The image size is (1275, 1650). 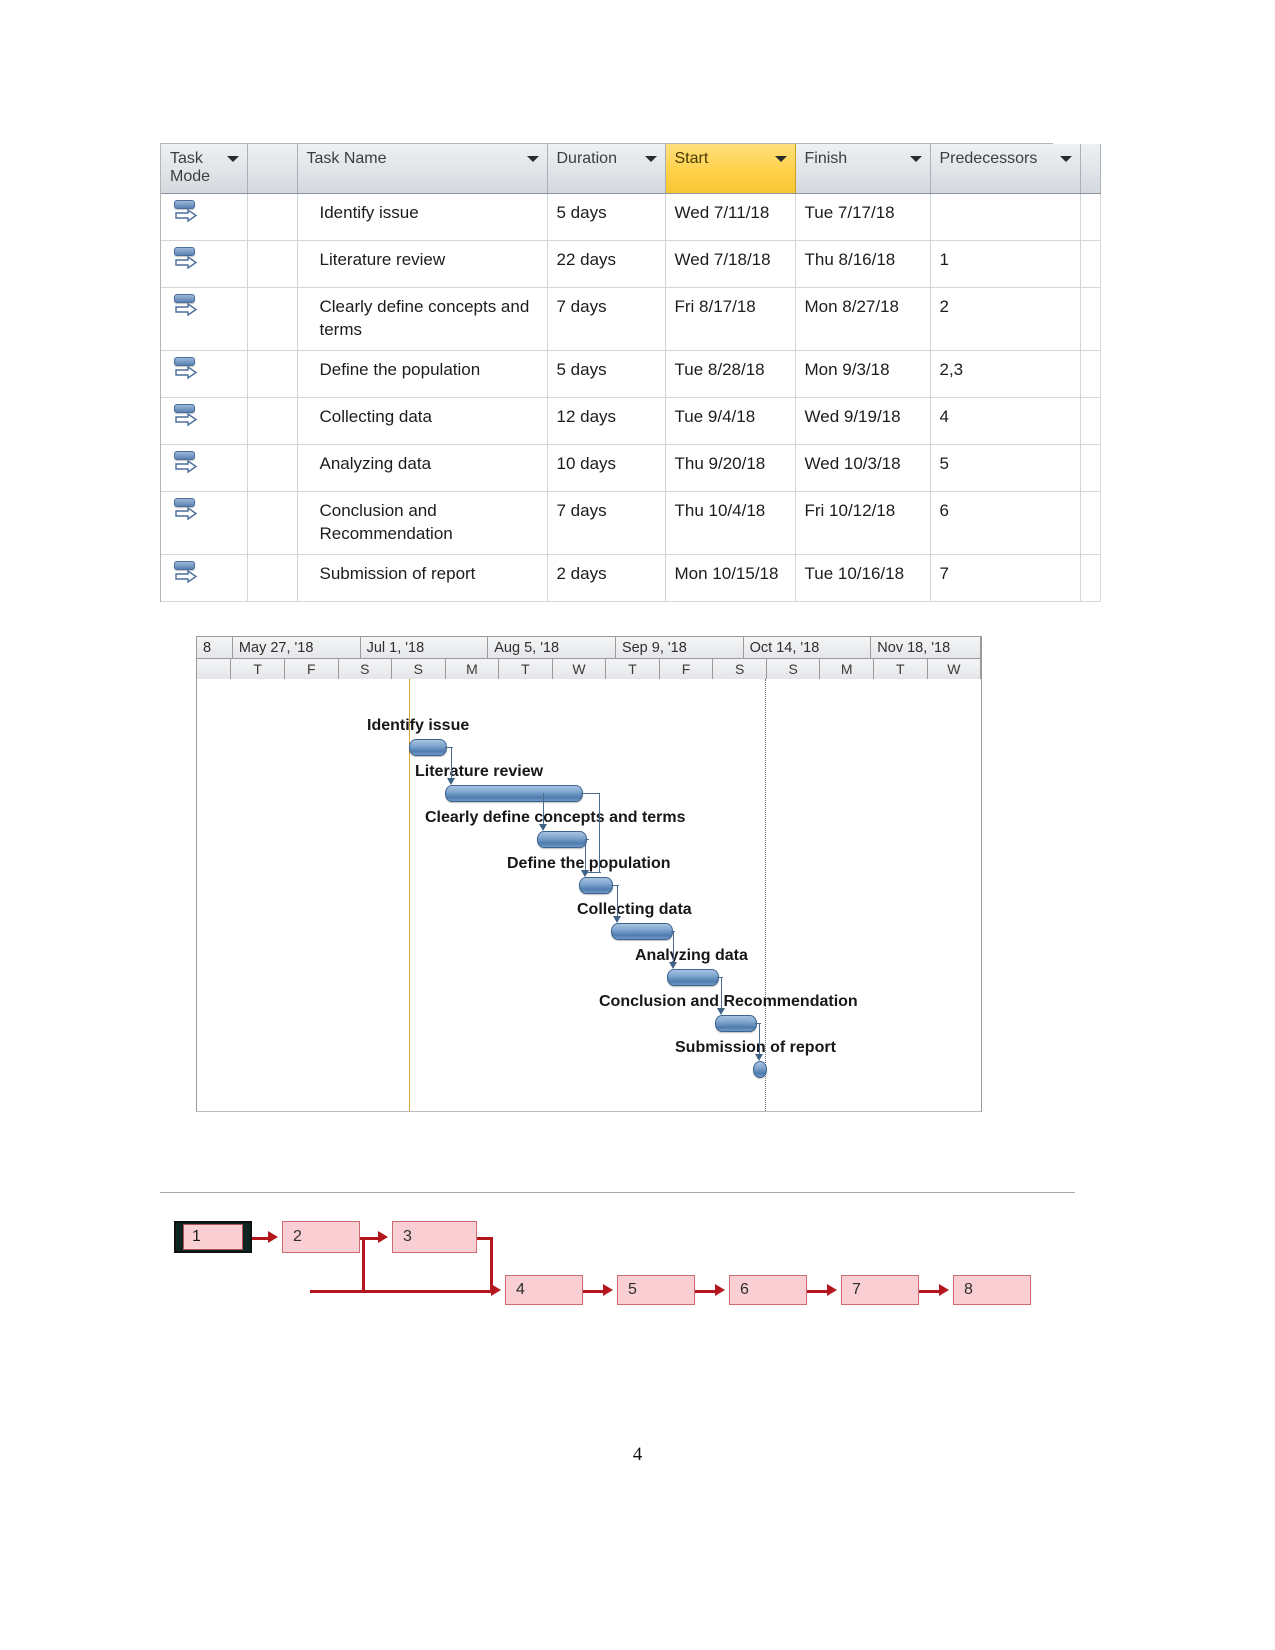 What do you see at coordinates (422, 217) in the screenshot?
I see `cell-task-name: Identify issue` at bounding box center [422, 217].